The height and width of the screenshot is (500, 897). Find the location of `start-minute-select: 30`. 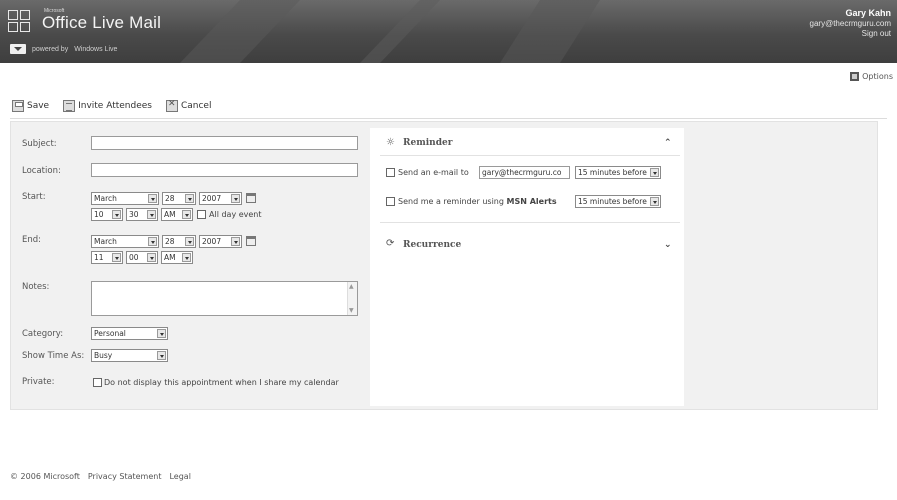

start-minute-select: 30 is located at coordinates (142, 214).